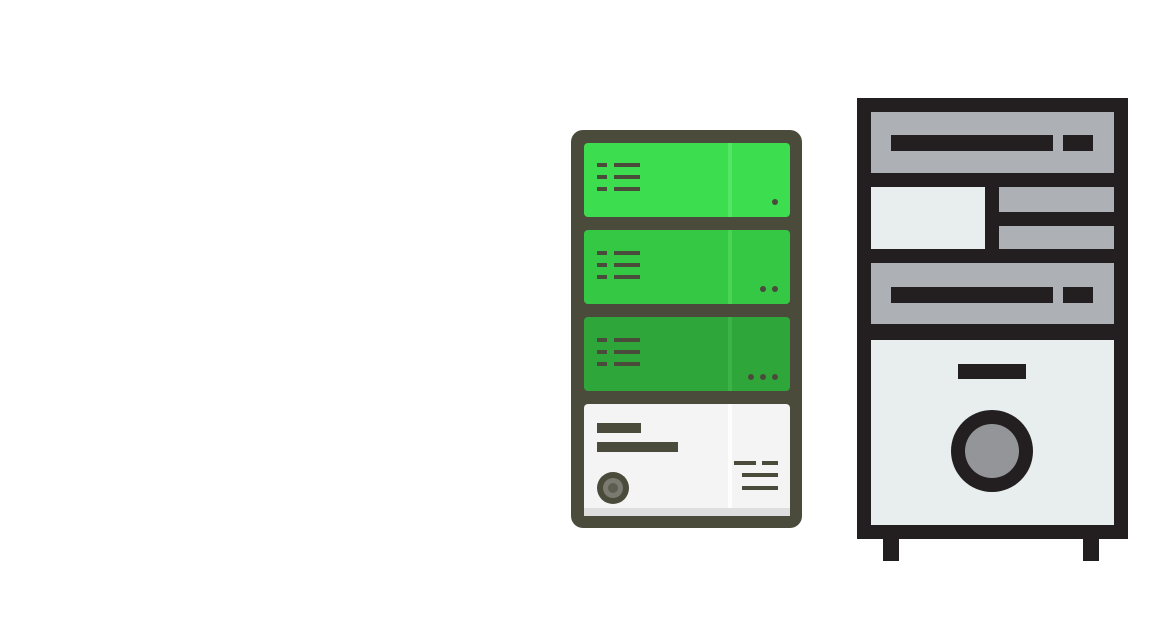 The height and width of the screenshot is (621, 1158). Describe the element at coordinates (1091, 548) in the screenshot. I see `tower-foot-right` at that location.